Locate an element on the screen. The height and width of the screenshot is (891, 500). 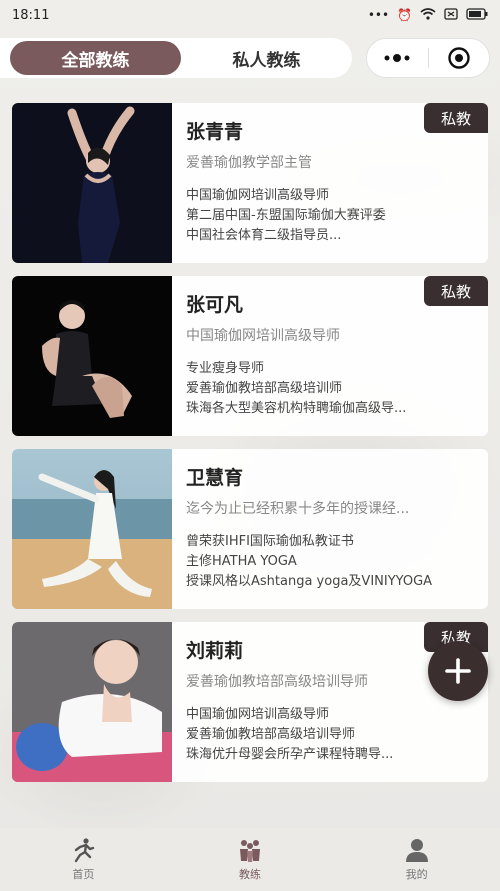
coach-desc-line: 爱善瑜伽教培部高级培训师 is located at coordinates (264, 388).